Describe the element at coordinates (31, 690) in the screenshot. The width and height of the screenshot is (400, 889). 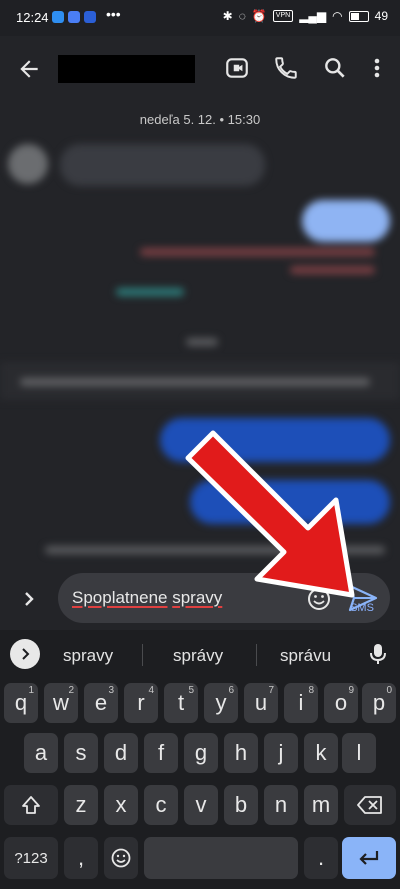
I see `key-hint: 1` at that location.